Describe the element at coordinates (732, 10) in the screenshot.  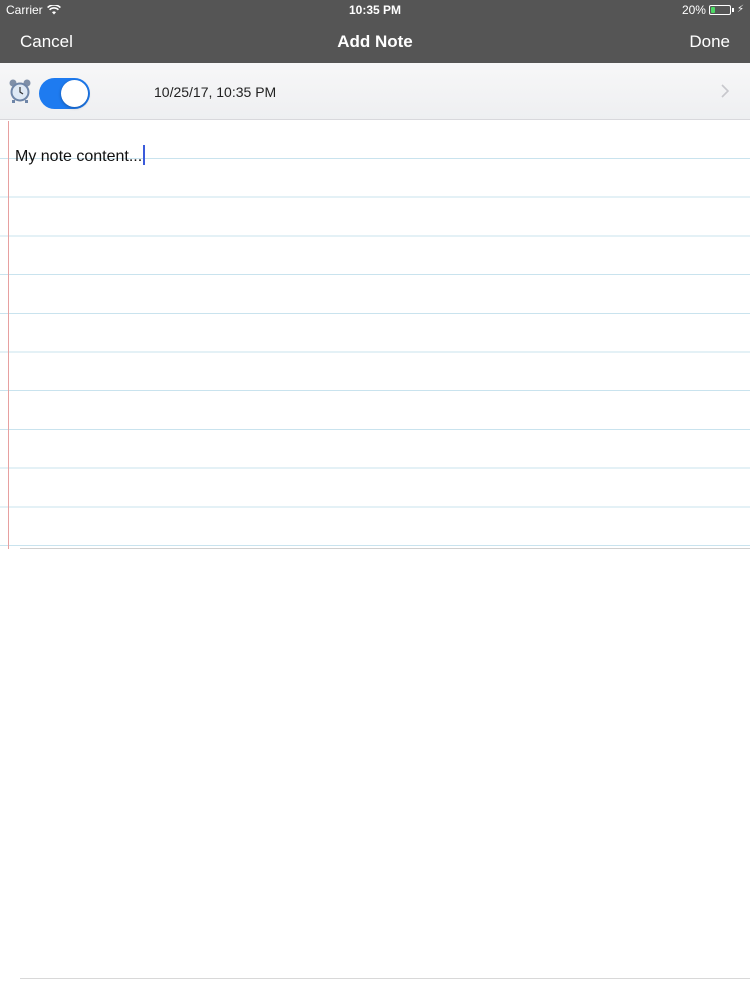
I see `battery-cap` at that location.